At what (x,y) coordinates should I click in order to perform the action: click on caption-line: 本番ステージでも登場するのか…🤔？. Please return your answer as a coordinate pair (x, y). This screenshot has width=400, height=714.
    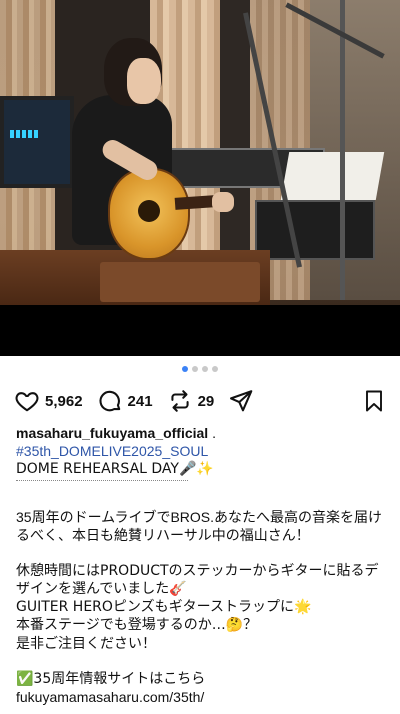
    Looking at the image, I should click on (137, 625).